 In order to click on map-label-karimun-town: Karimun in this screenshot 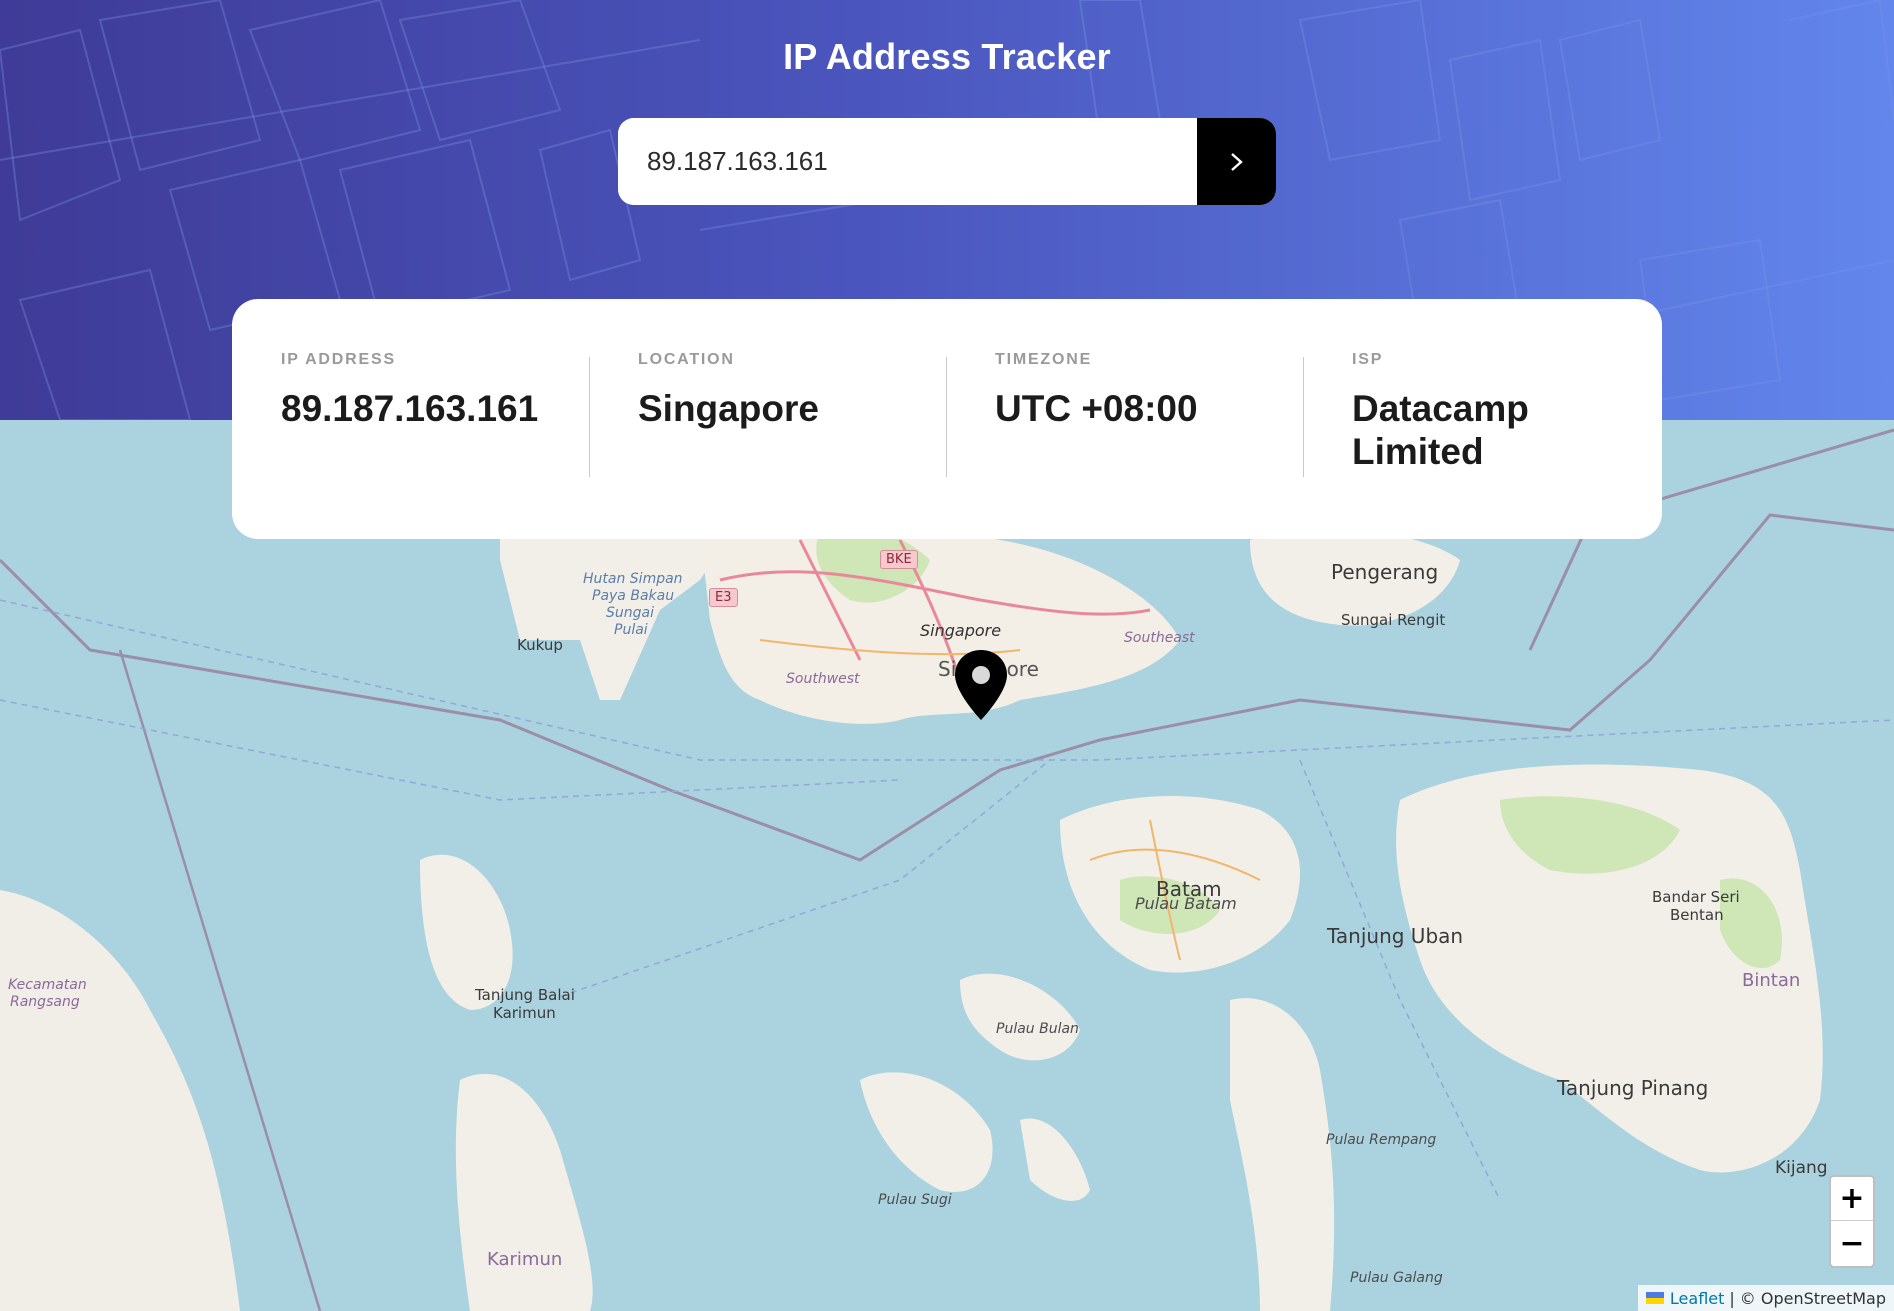, I will do `click(524, 1013)`.